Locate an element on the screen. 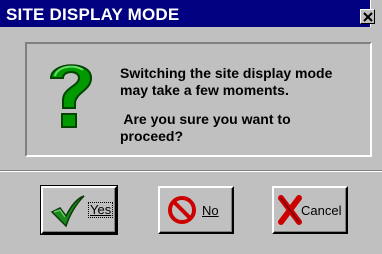  yes-button: Yes is located at coordinates (79, 210).